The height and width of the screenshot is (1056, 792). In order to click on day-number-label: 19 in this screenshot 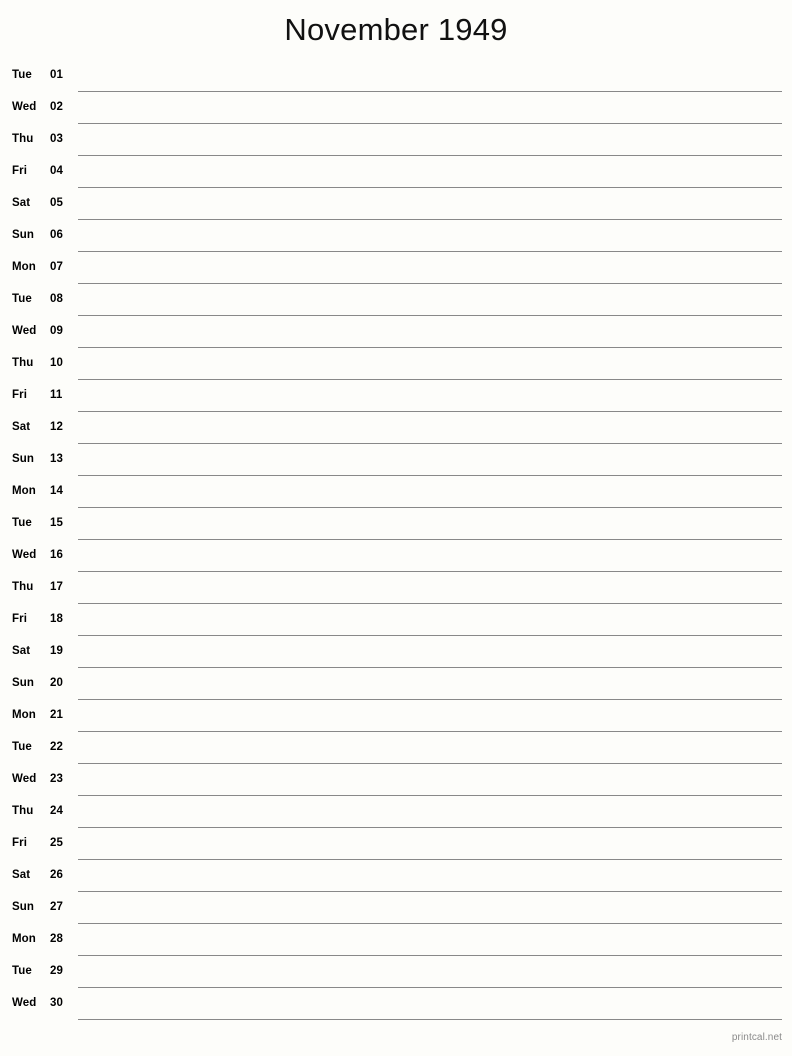, I will do `click(56, 651)`.